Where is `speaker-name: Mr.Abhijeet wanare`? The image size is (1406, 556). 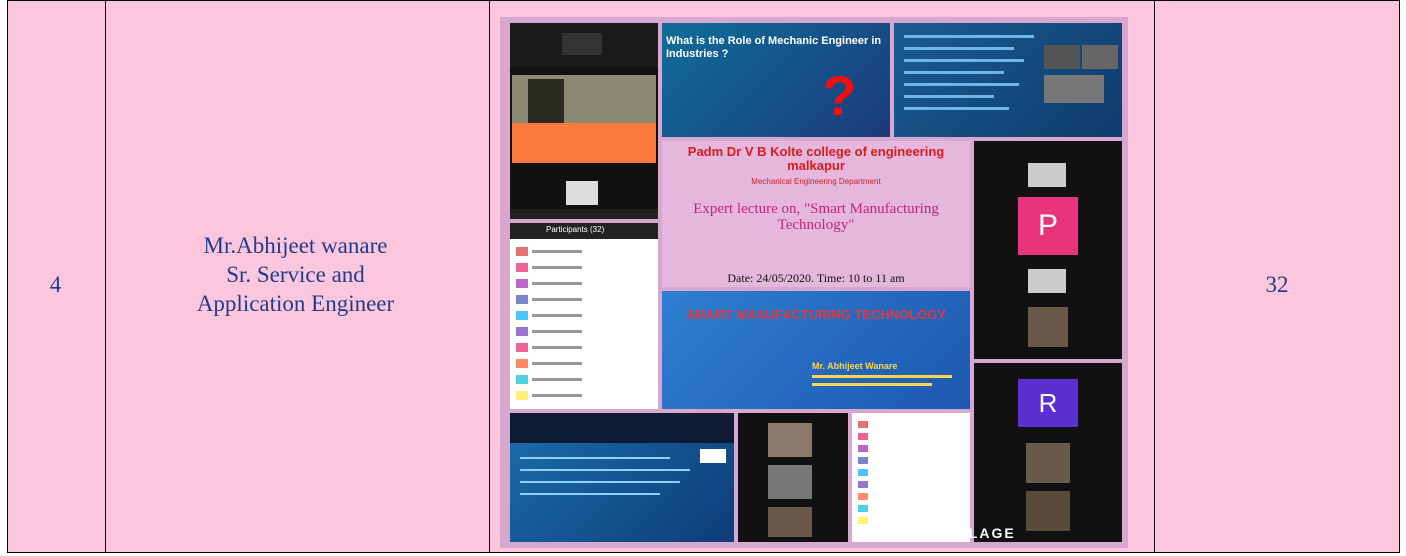 speaker-name: Mr.Abhijeet wanare is located at coordinates (295, 245).